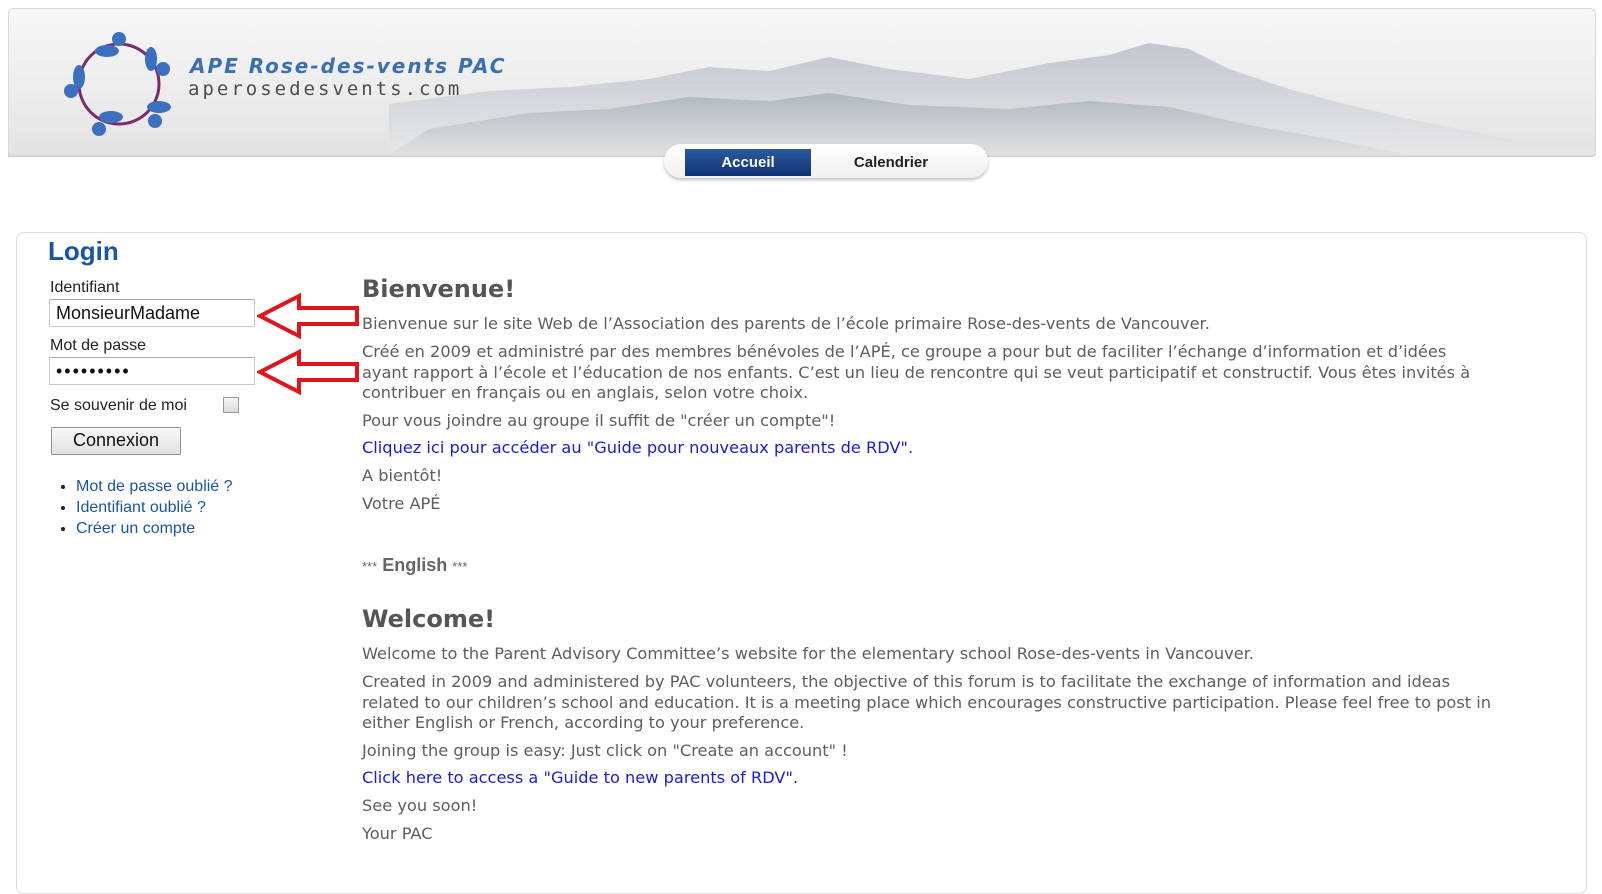 The height and width of the screenshot is (894, 1602). I want to click on welcome-title-en: Welcome!, so click(429, 619).